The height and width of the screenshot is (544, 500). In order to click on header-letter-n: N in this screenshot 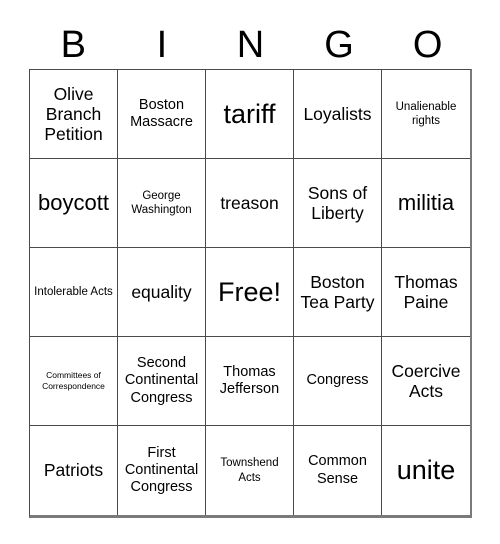, I will do `click(250, 45)`.